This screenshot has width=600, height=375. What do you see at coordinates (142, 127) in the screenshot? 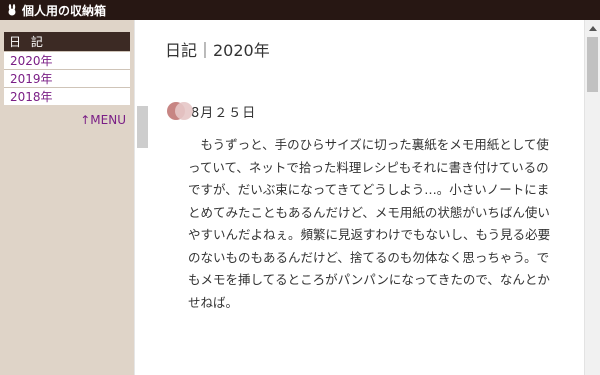
I see `sidebar-scroll-thumb` at bounding box center [142, 127].